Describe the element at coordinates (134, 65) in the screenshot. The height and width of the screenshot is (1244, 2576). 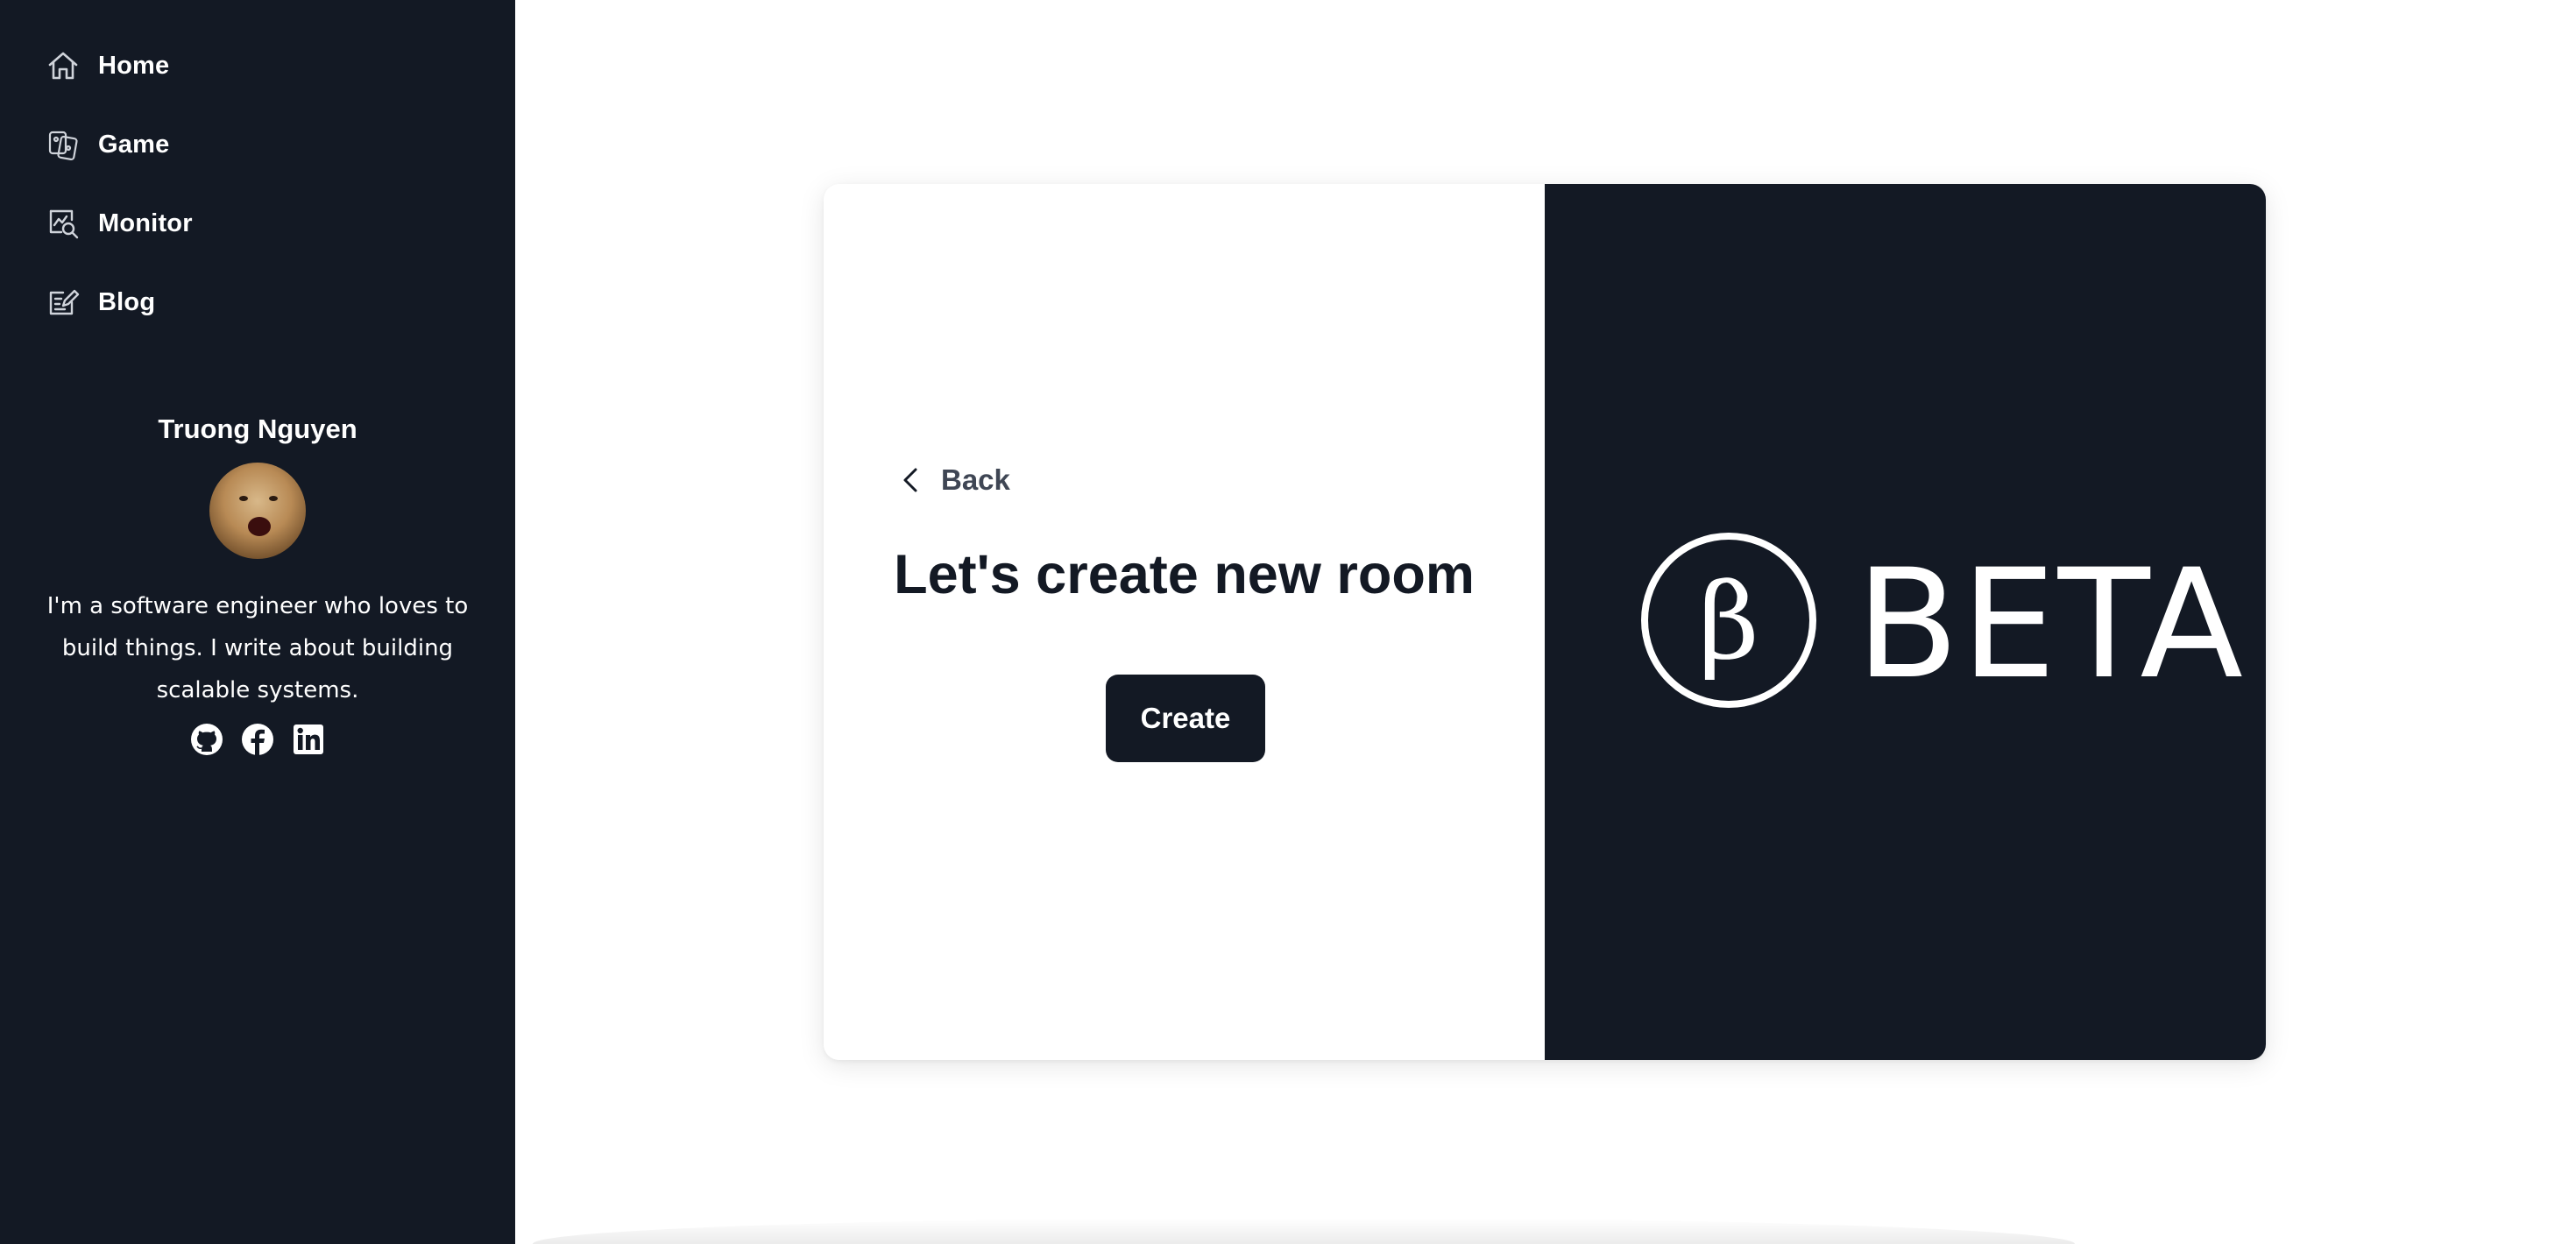
I see `sidebar-item-label: Home` at that location.